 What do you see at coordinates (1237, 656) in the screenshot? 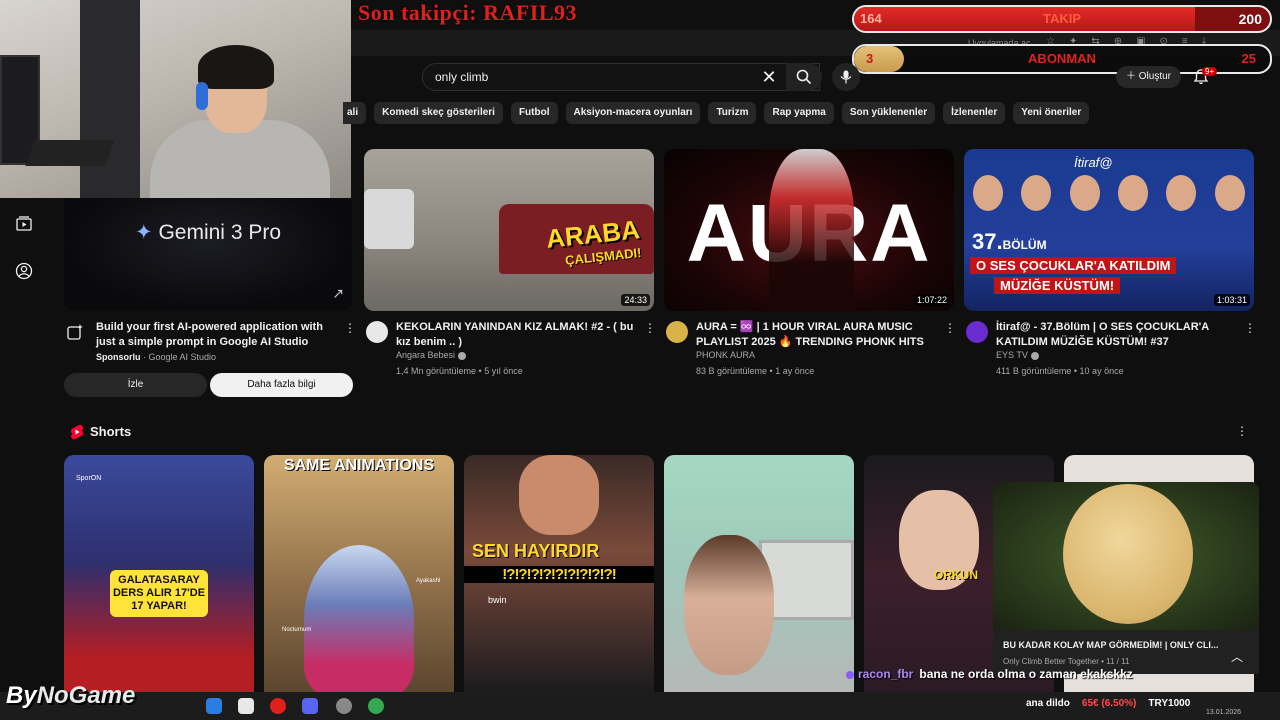
I see `mini-player-expand-icon: ︿` at bounding box center [1237, 656].